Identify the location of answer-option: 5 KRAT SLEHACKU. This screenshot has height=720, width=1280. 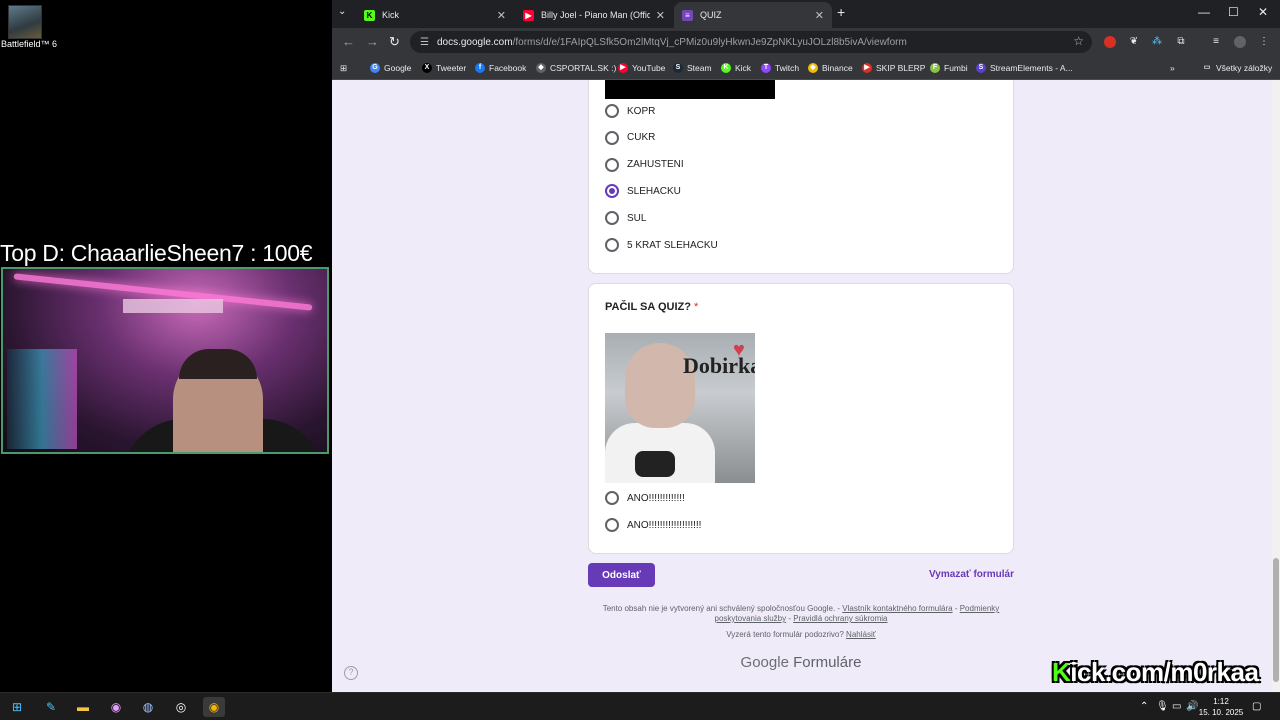
(661, 245).